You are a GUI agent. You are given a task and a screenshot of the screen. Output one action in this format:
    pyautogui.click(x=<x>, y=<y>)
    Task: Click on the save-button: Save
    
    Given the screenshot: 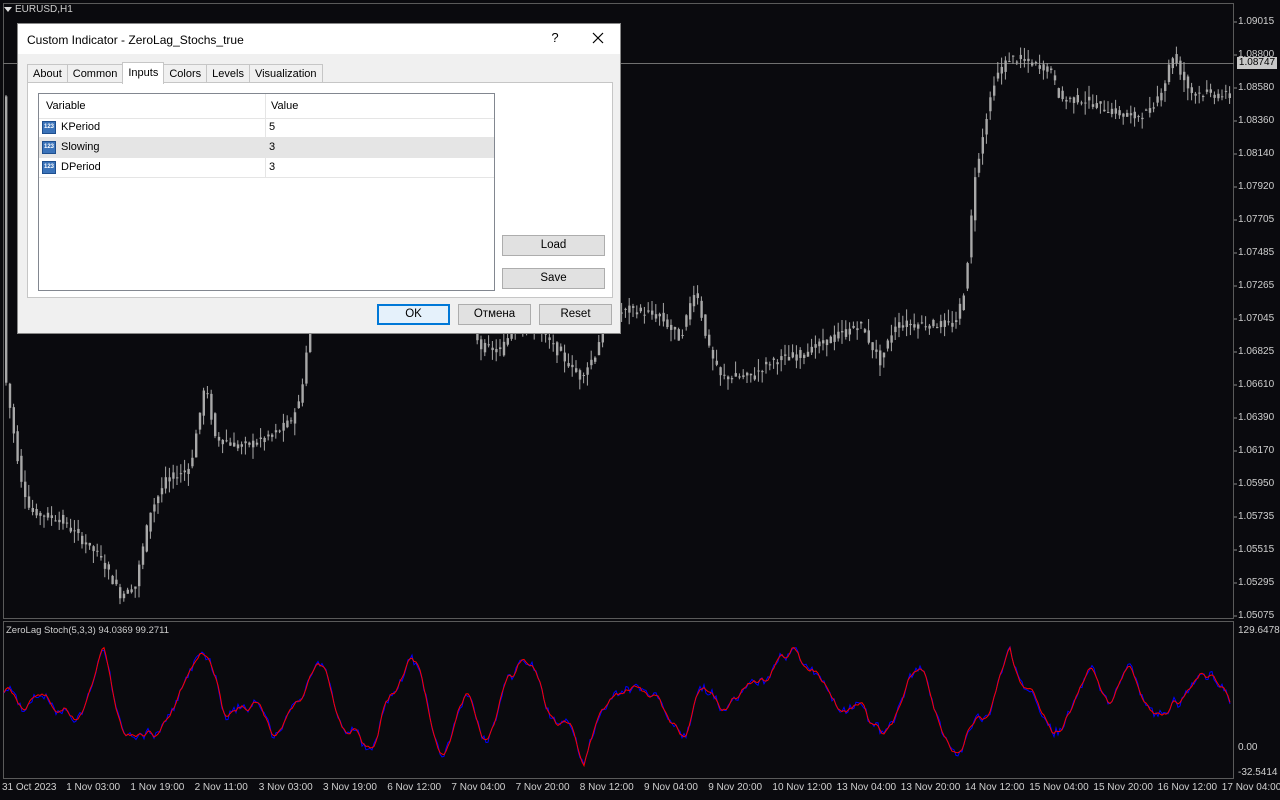 What is the action you would take?
    pyautogui.click(x=553, y=278)
    